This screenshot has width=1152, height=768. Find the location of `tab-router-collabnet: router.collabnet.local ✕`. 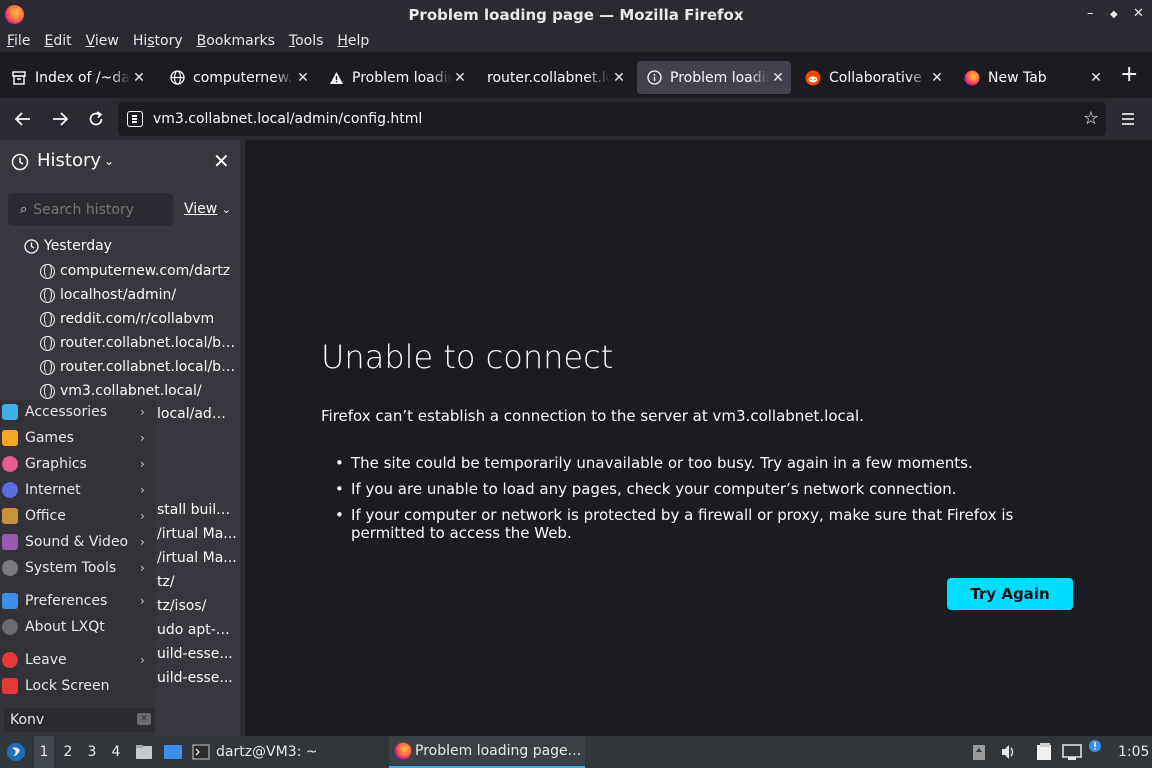

tab-router-collabnet: router.collabnet.local ✕ is located at coordinates (555, 77).